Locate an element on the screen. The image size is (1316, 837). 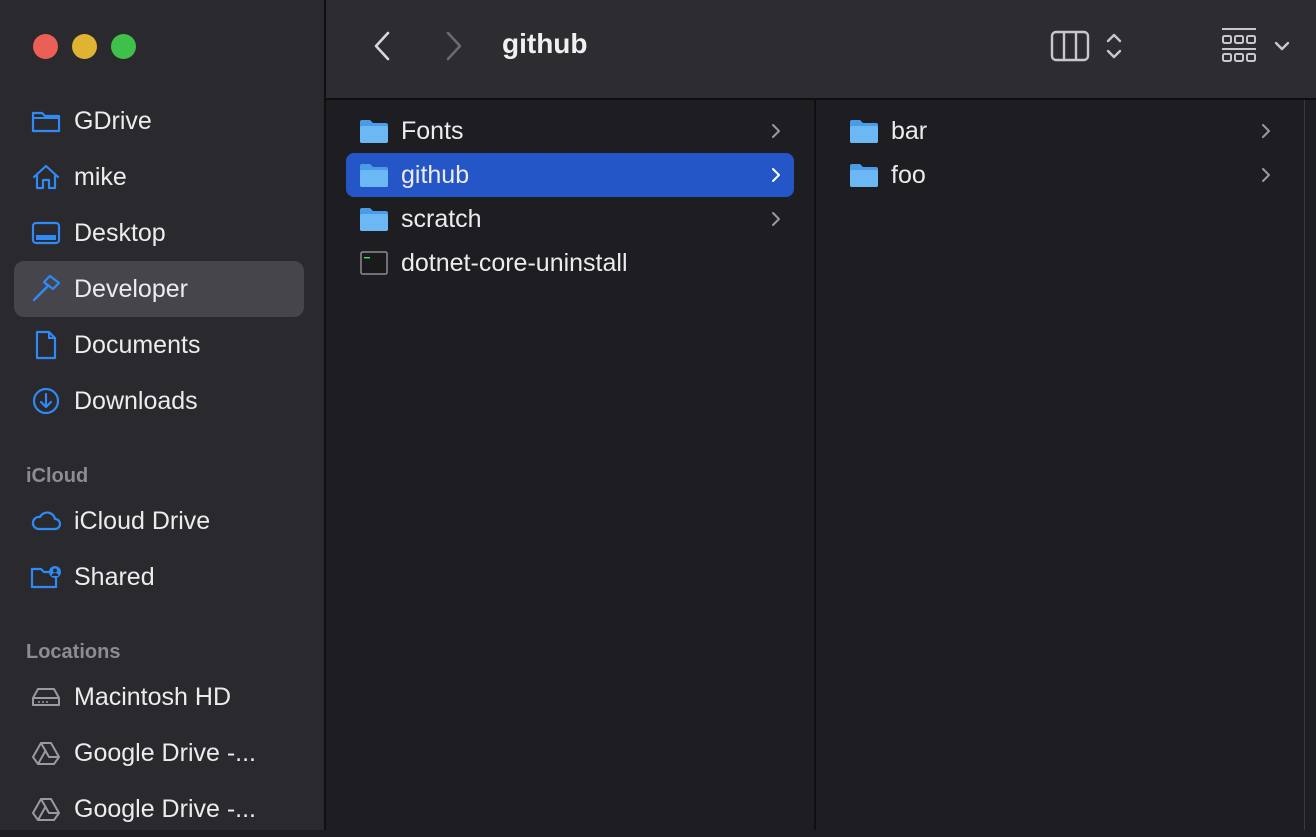
disk-icon is located at coordinates (46, 697).